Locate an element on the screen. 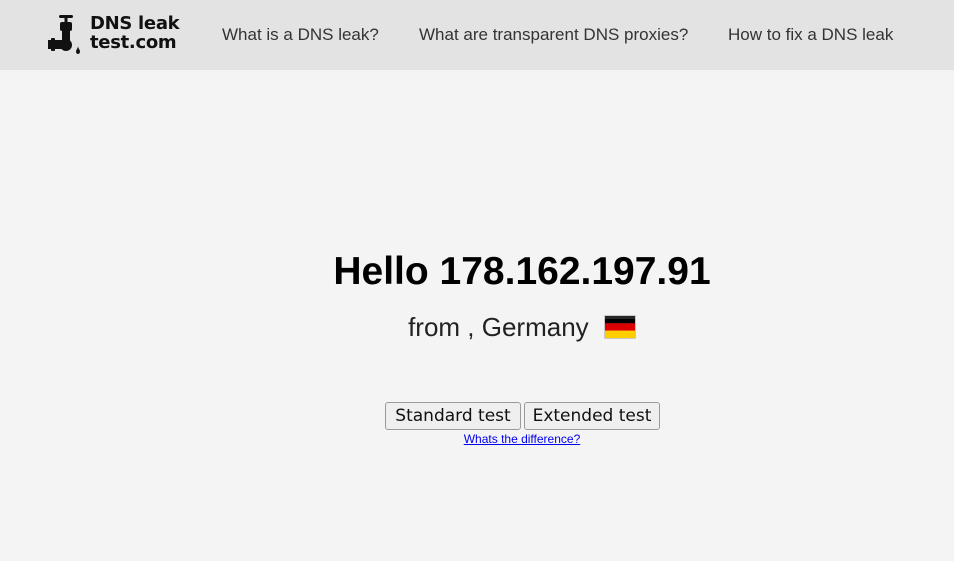 This screenshot has height=561, width=954. nav-how-to-fix: How to fix a DNS leak is located at coordinates (810, 35).